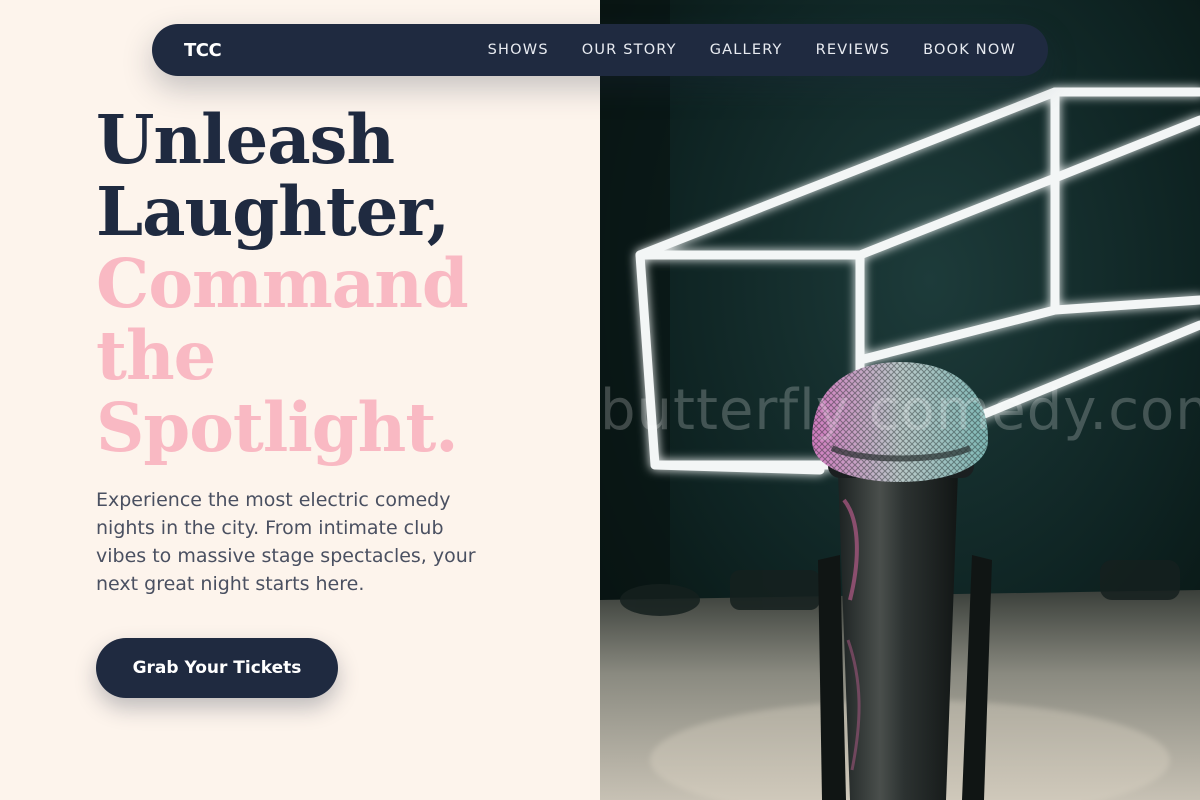 The width and height of the screenshot is (1200, 800). Describe the element at coordinates (217, 668) in the screenshot. I see `grab-tickets-button: Grab Your Tickets` at that location.